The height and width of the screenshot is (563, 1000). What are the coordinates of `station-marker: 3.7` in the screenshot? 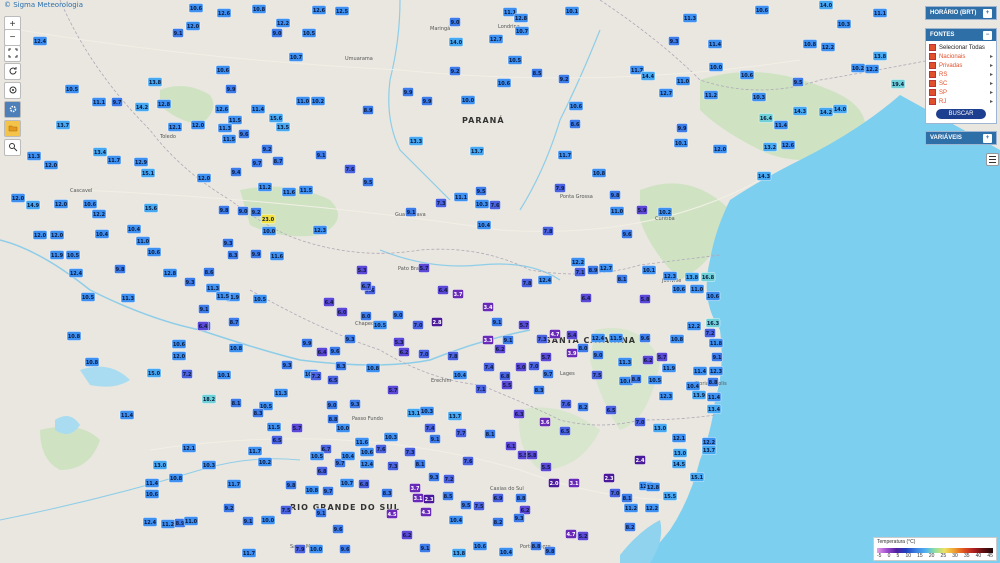 It's located at (458, 294).